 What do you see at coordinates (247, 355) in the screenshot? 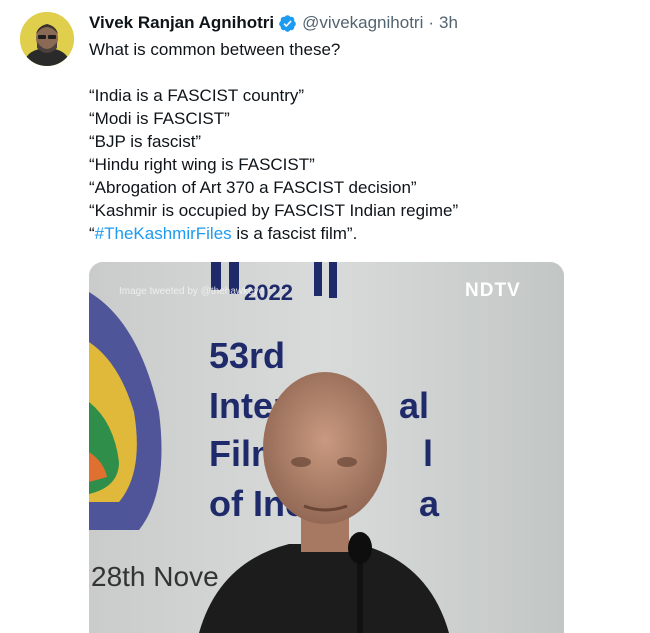
I see `banner-line: 53rd` at bounding box center [247, 355].